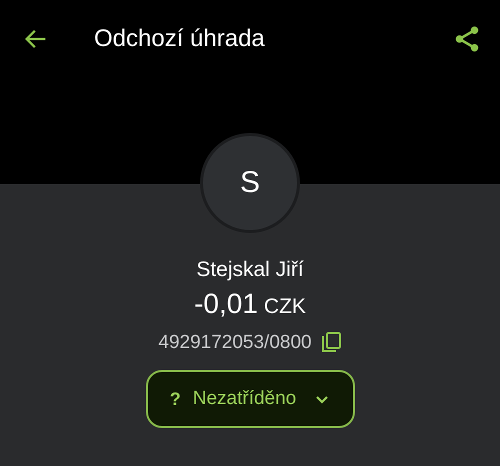  Describe the element at coordinates (250, 399) in the screenshot. I see `category-dropdown: ? Nezatříděno` at that location.